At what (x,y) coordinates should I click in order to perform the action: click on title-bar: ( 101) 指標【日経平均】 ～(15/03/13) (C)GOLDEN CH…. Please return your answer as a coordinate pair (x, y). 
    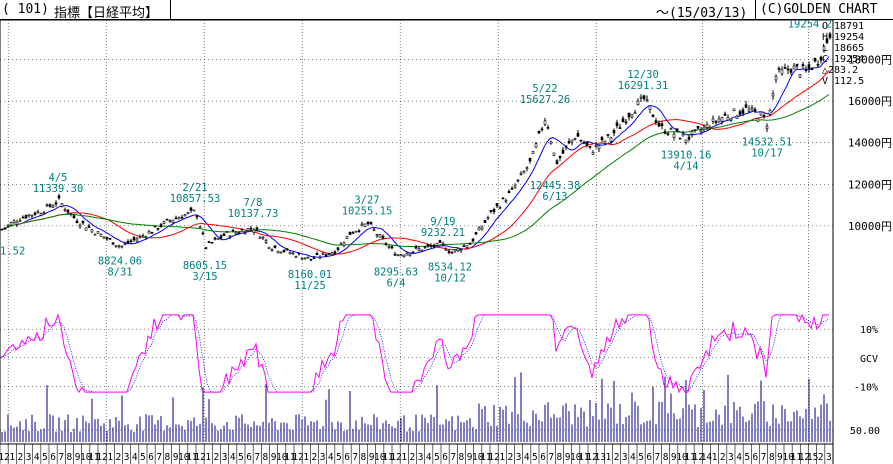
    Looking at the image, I should click on (446, 10).